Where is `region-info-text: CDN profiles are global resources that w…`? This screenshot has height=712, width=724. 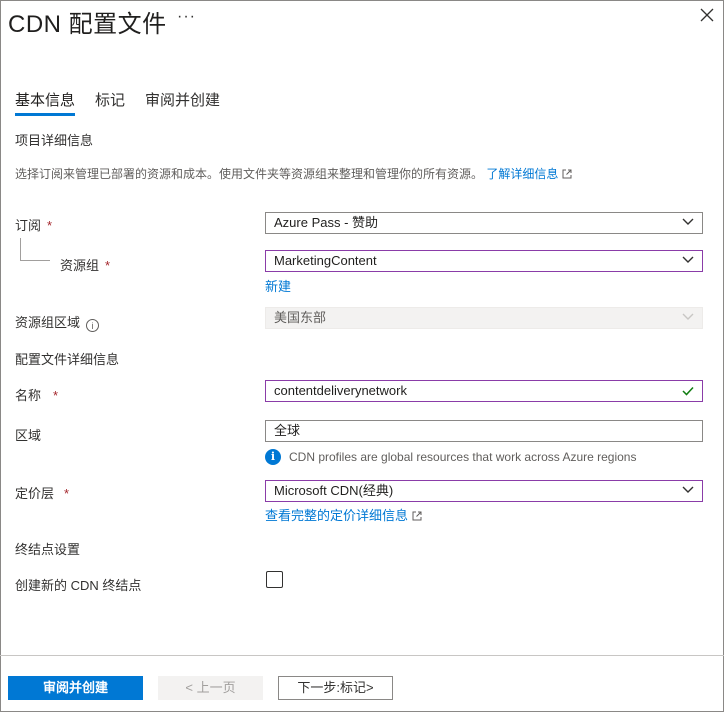
region-info-text: CDN profiles are global resources that w… is located at coordinates (463, 457).